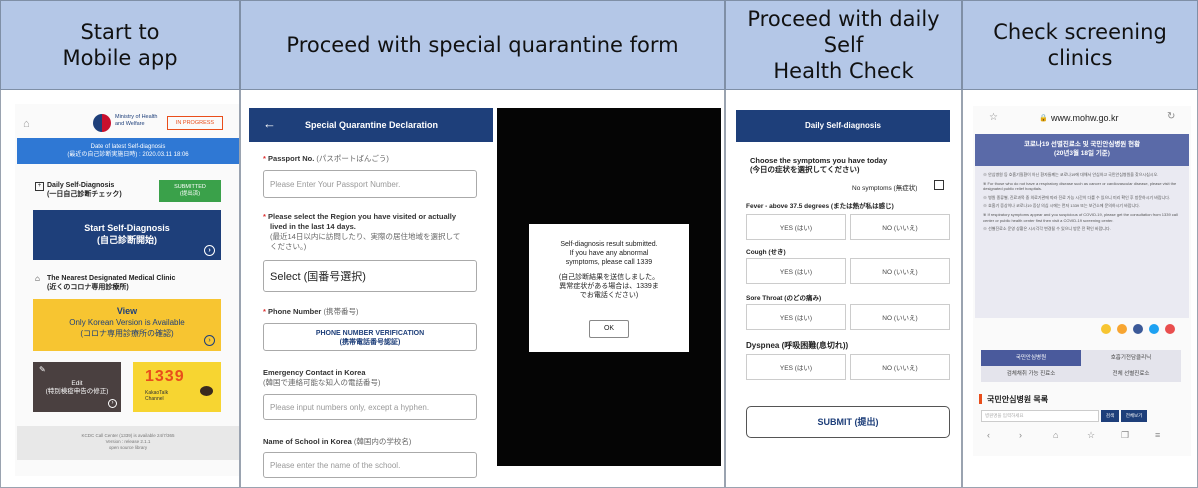 The image size is (1198, 488). I want to click on header-start-app-line1: Start to, so click(120, 32).